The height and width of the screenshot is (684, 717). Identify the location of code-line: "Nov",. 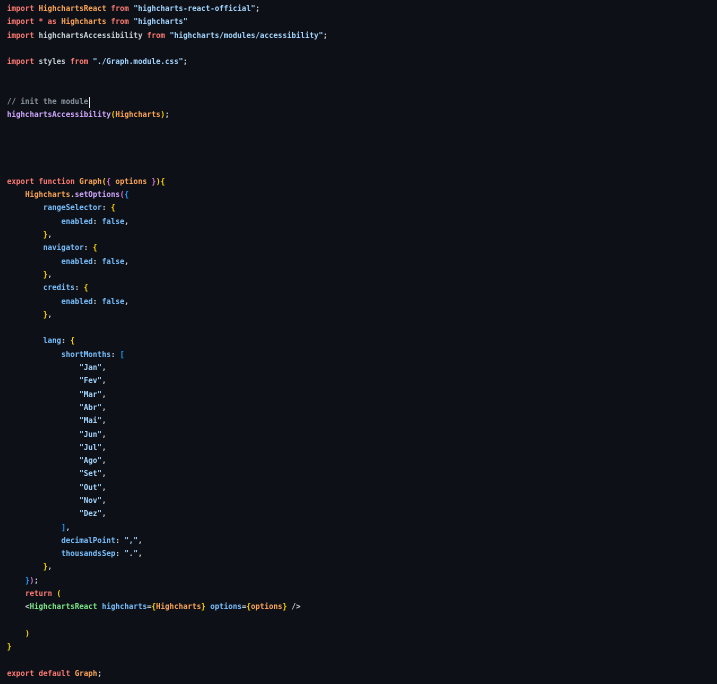
(362, 500).